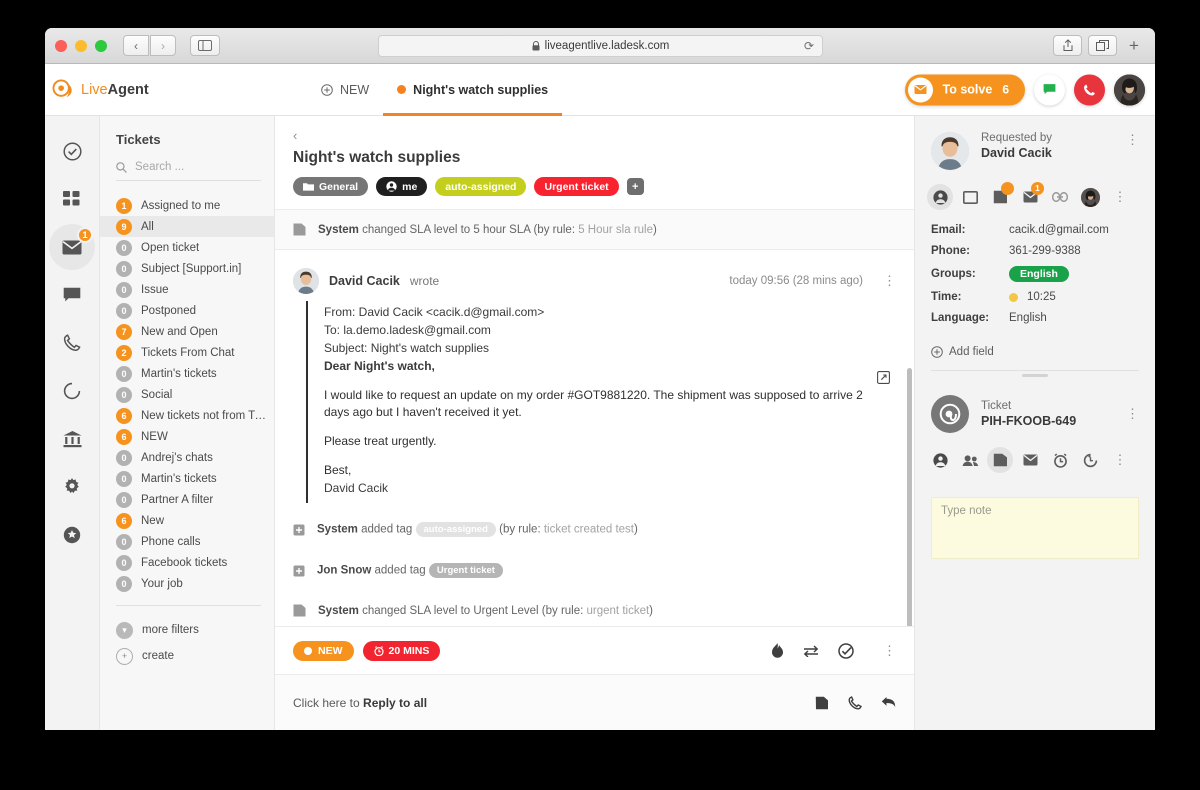 The image size is (1200, 790). What do you see at coordinates (948, 230) in the screenshot?
I see `field-key: Email:` at bounding box center [948, 230].